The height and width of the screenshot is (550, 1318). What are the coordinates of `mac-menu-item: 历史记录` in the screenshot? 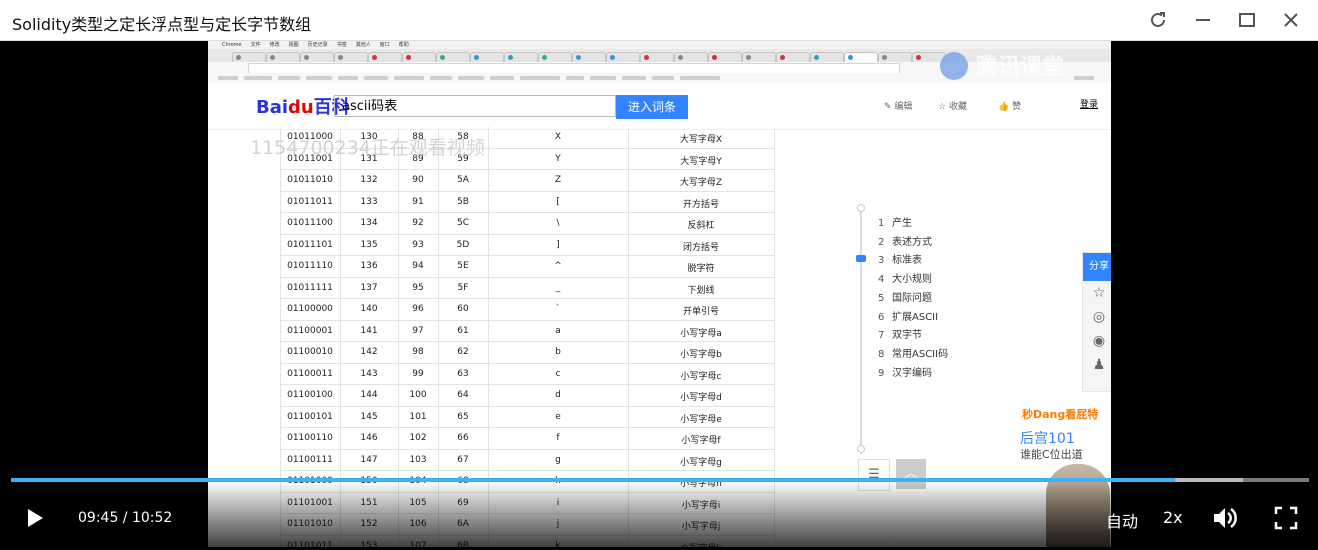 It's located at (317, 45).